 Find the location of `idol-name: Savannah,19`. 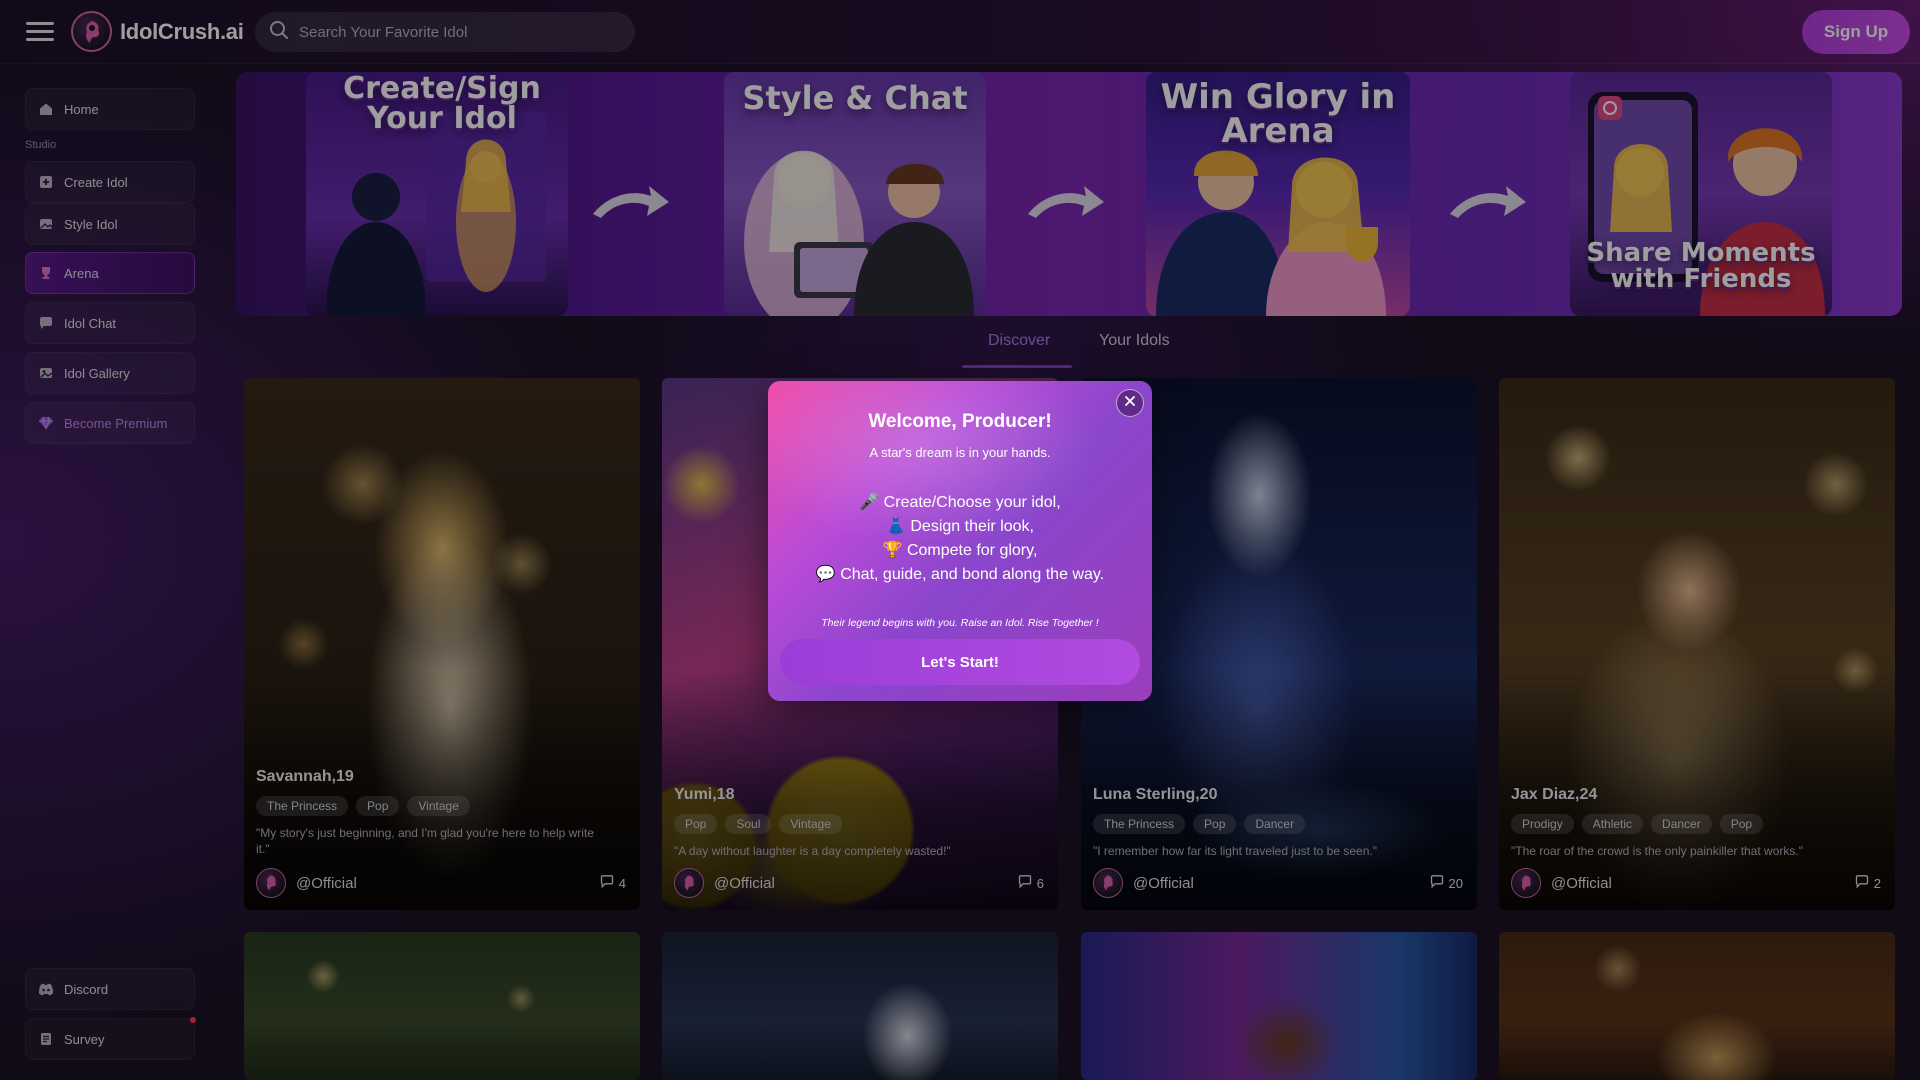

idol-name: Savannah,19 is located at coordinates (305, 776).